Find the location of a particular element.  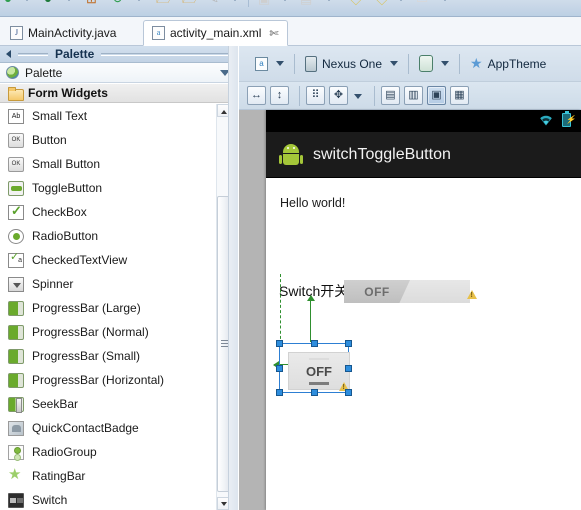

debug-dropdown-caret is located at coordinates (69, 0).